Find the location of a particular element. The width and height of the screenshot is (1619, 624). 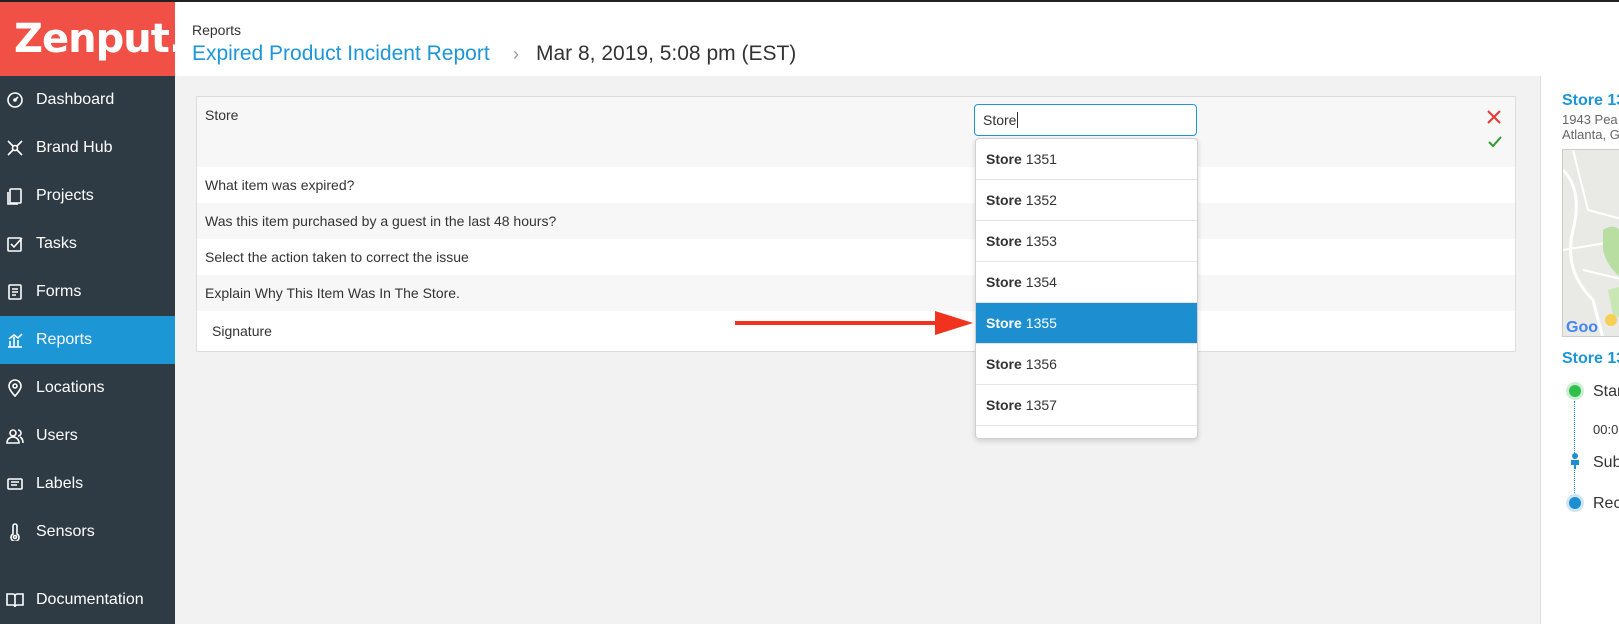

question-label: Store is located at coordinates (222, 115).